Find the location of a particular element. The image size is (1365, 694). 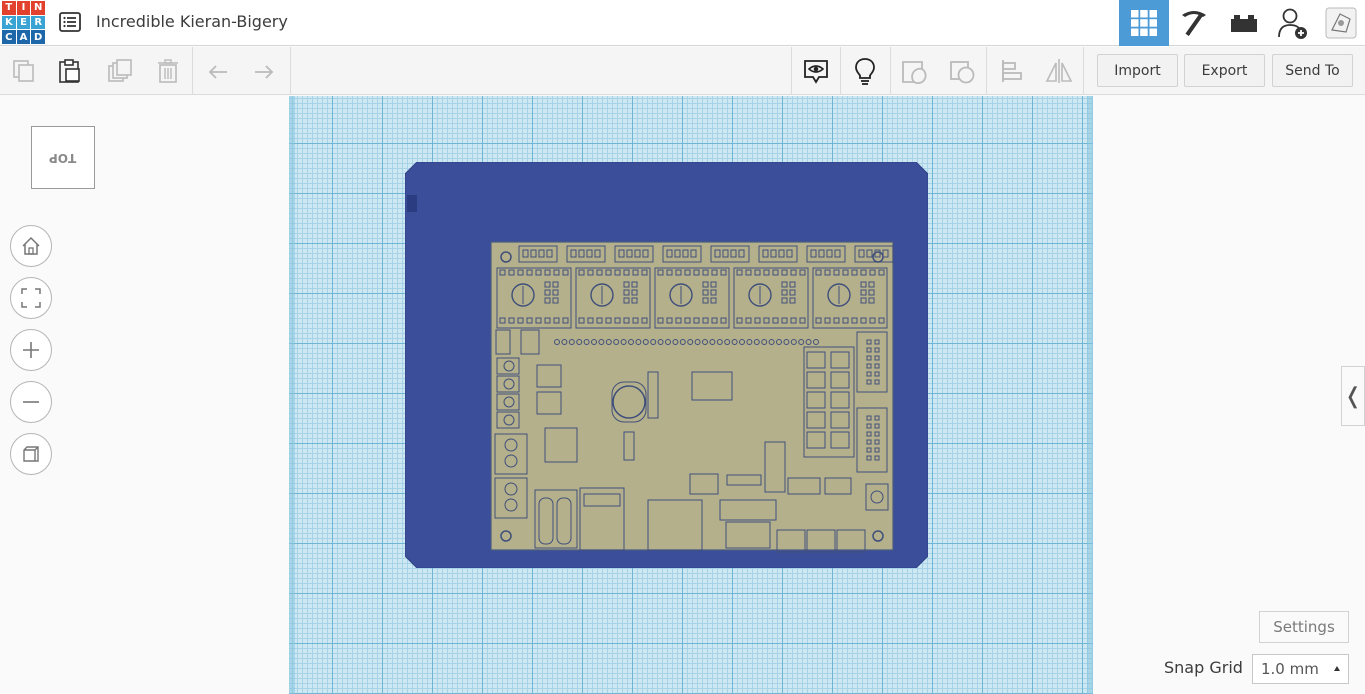

redo-button is located at coordinates (264, 71).